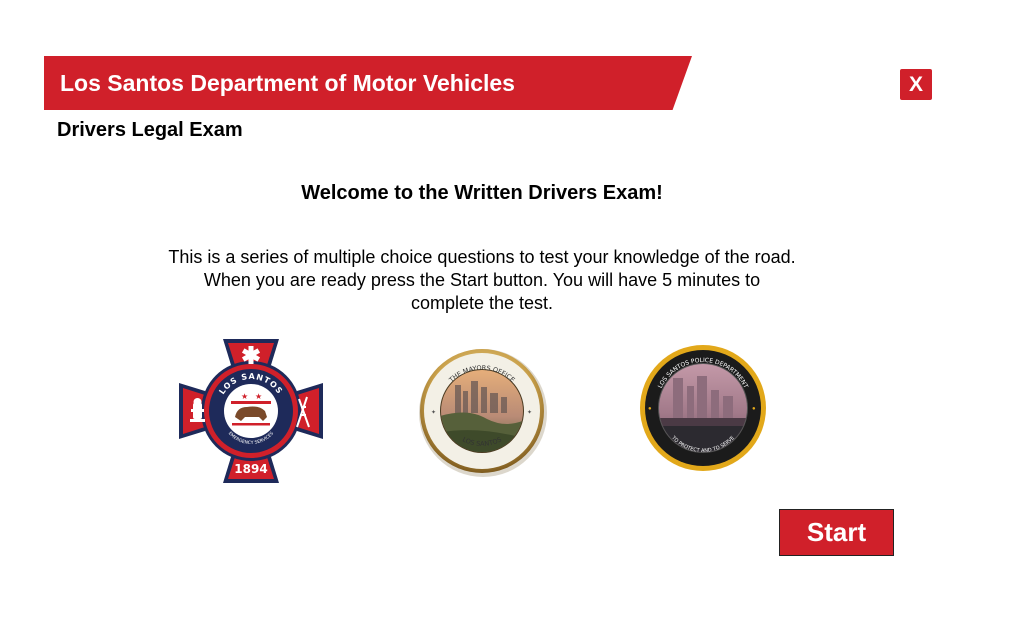 Image resolution: width=1014 pixels, height=625 pixels. What do you see at coordinates (483, 413) in the screenshot?
I see `mayors-office-seal-icon: THE MAYORS OFFICE LOS SANTOS ✦ ✦` at bounding box center [483, 413].